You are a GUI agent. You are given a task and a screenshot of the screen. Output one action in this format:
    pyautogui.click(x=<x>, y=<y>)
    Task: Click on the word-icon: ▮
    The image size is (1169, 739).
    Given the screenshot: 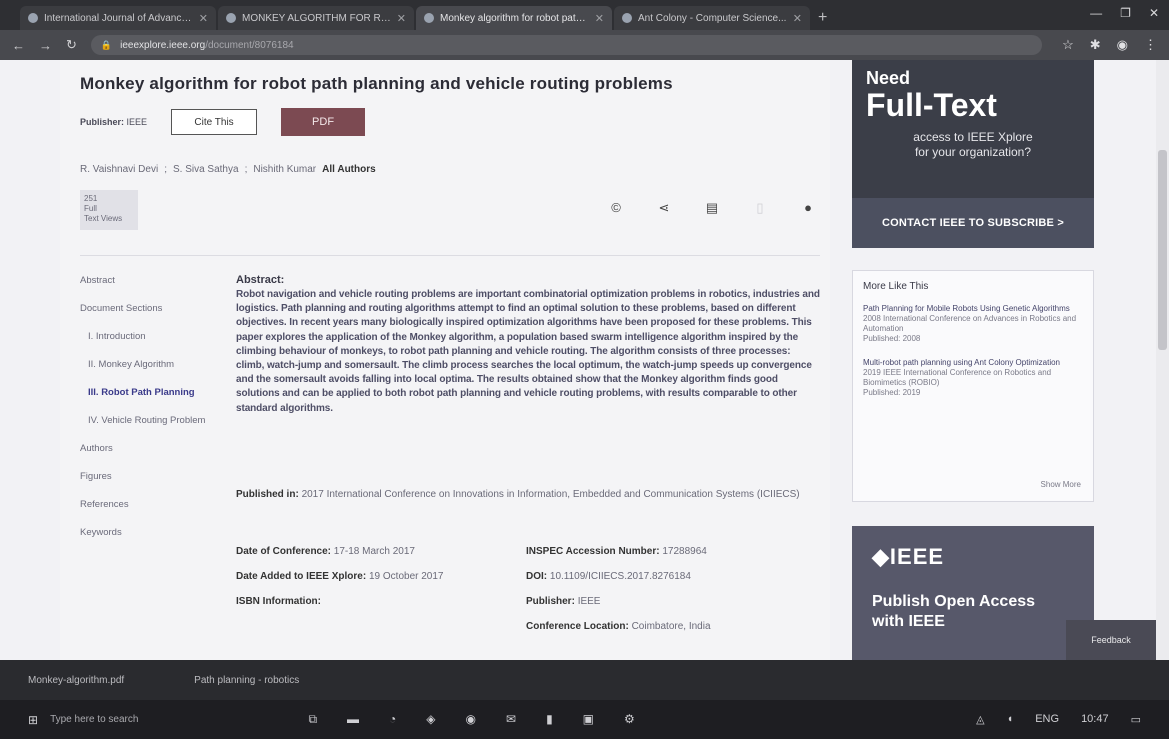 What is the action you would take?
    pyautogui.click(x=549, y=719)
    